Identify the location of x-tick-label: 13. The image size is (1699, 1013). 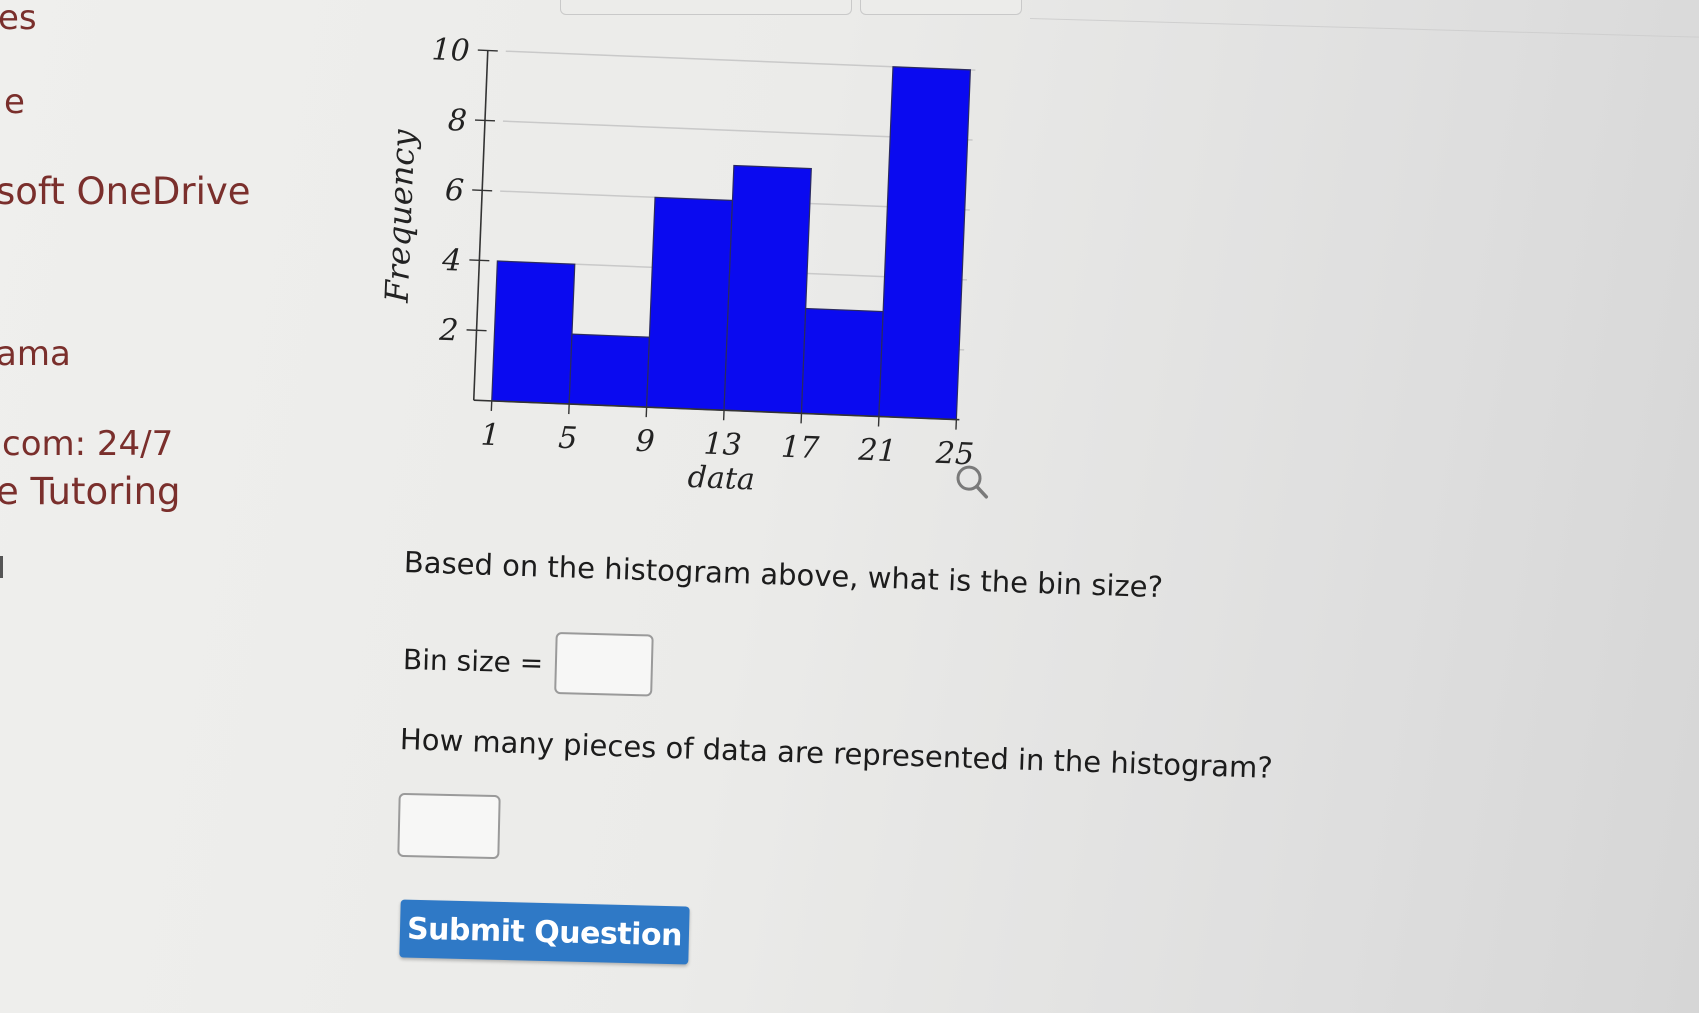
(723, 444).